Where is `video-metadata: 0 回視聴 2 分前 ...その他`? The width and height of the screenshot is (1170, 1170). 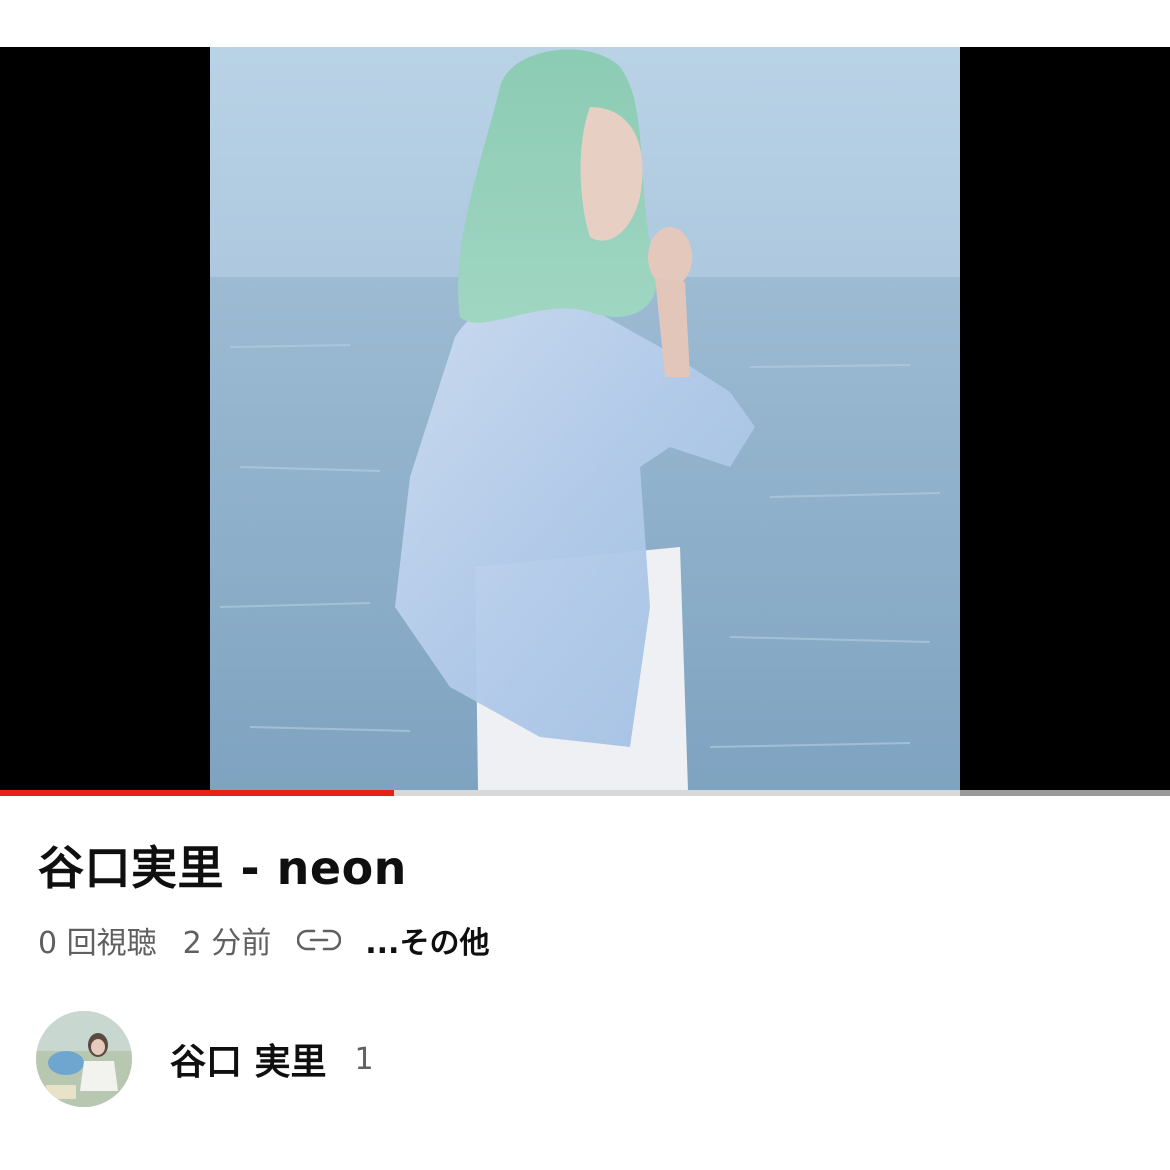 video-metadata: 0 回視聴 2 分前 ...その他 is located at coordinates (263, 940).